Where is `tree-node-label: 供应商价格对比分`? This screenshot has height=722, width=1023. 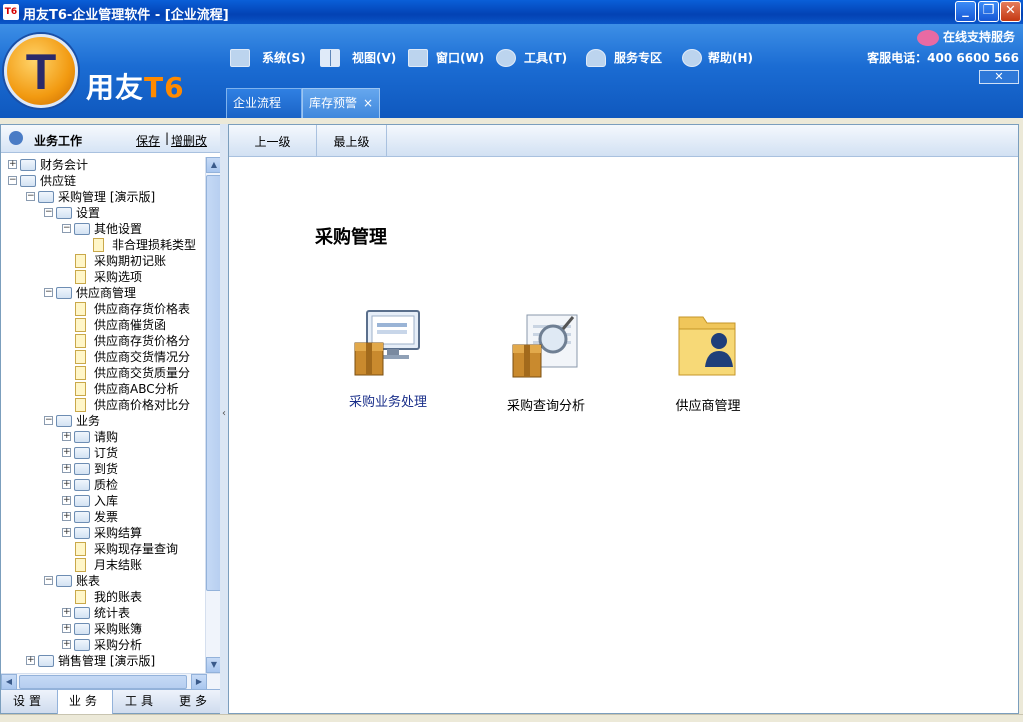 tree-node-label: 供应商价格对比分 is located at coordinates (142, 405).